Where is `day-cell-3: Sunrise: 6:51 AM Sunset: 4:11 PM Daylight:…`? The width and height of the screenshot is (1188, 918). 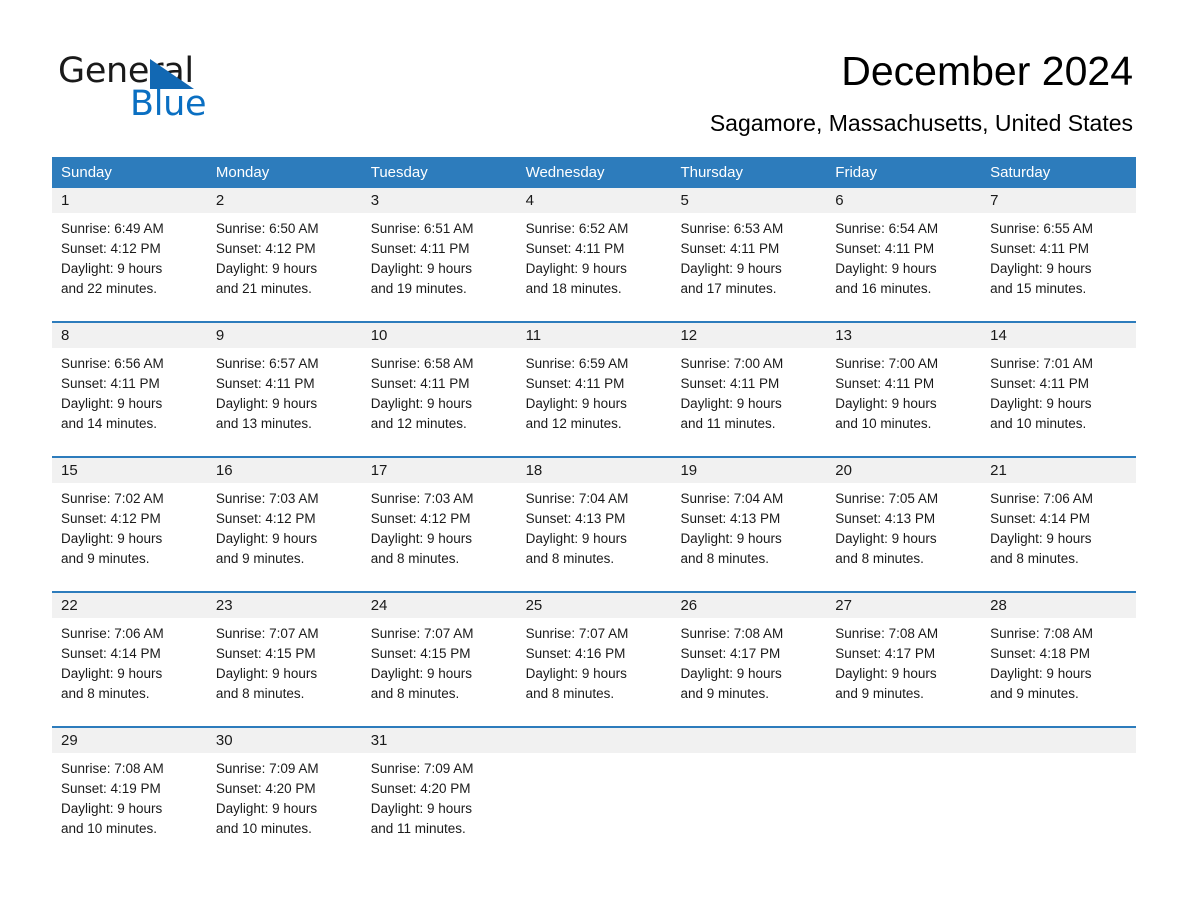 day-cell-3: Sunrise: 6:51 AM Sunset: 4:11 PM Daylight:… is located at coordinates (439, 267).